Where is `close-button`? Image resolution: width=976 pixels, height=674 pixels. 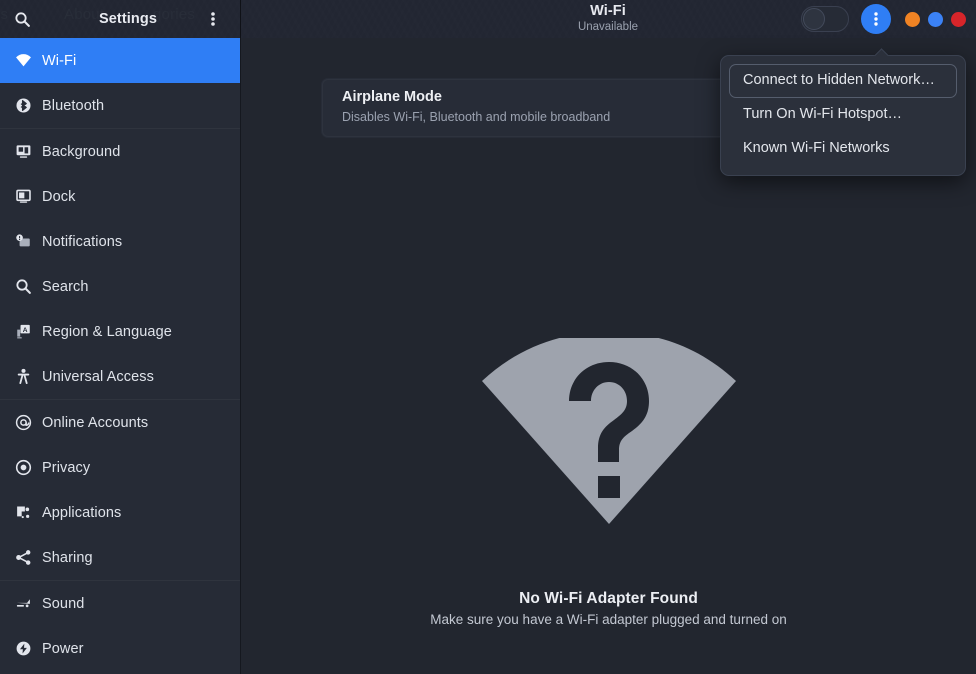 close-button is located at coordinates (958, 19).